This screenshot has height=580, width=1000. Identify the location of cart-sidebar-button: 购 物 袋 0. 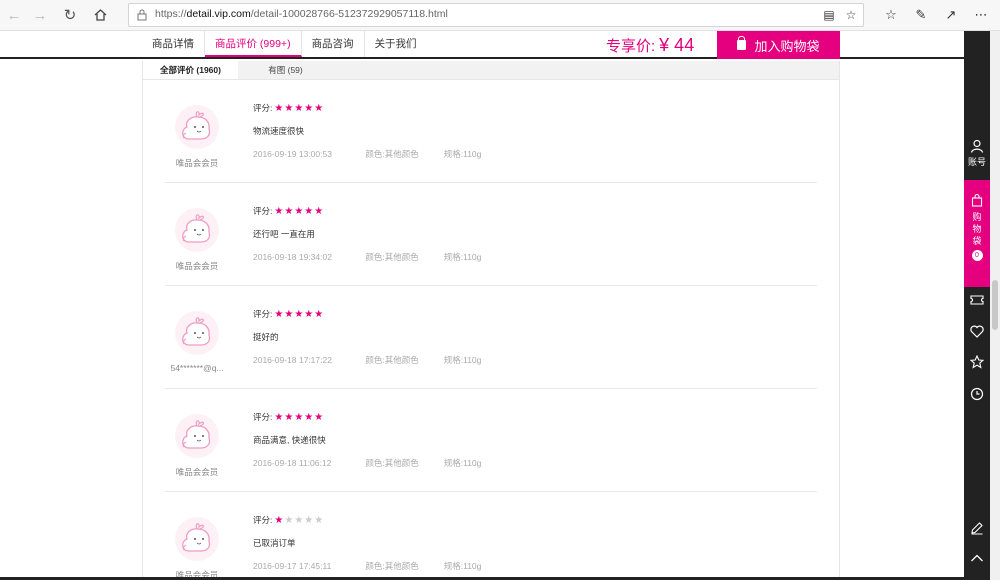
(977, 233).